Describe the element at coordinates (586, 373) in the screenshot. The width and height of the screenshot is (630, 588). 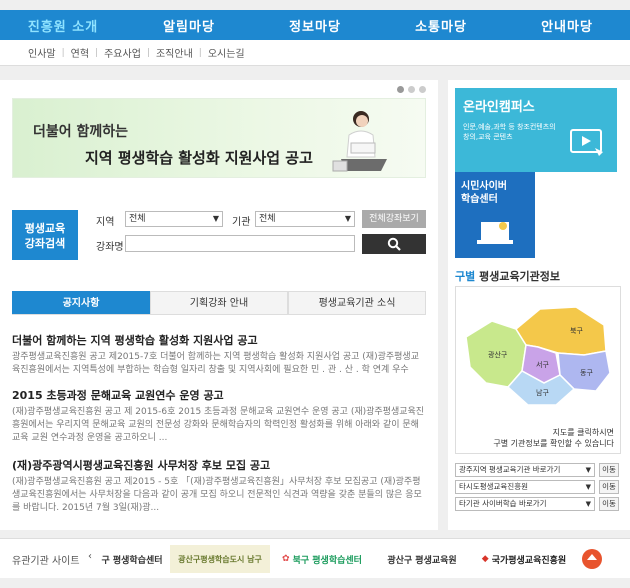
I see `map-label-donggu: 동구` at that location.